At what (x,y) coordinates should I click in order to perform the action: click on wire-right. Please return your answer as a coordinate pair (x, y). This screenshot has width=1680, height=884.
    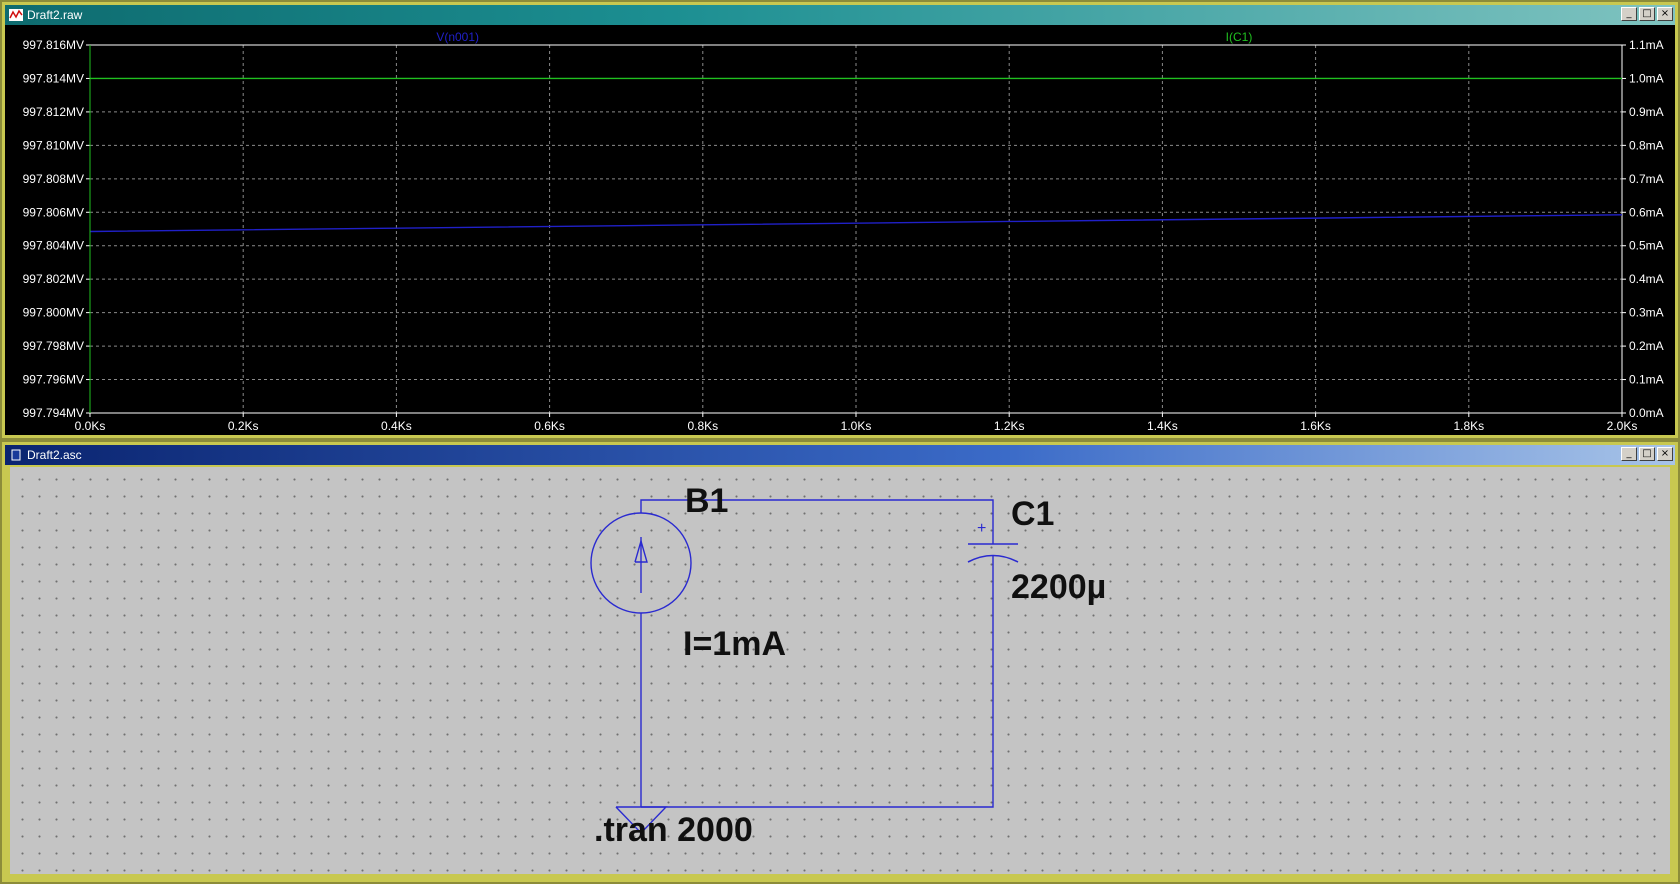
    Looking at the image, I should click on (817, 687).